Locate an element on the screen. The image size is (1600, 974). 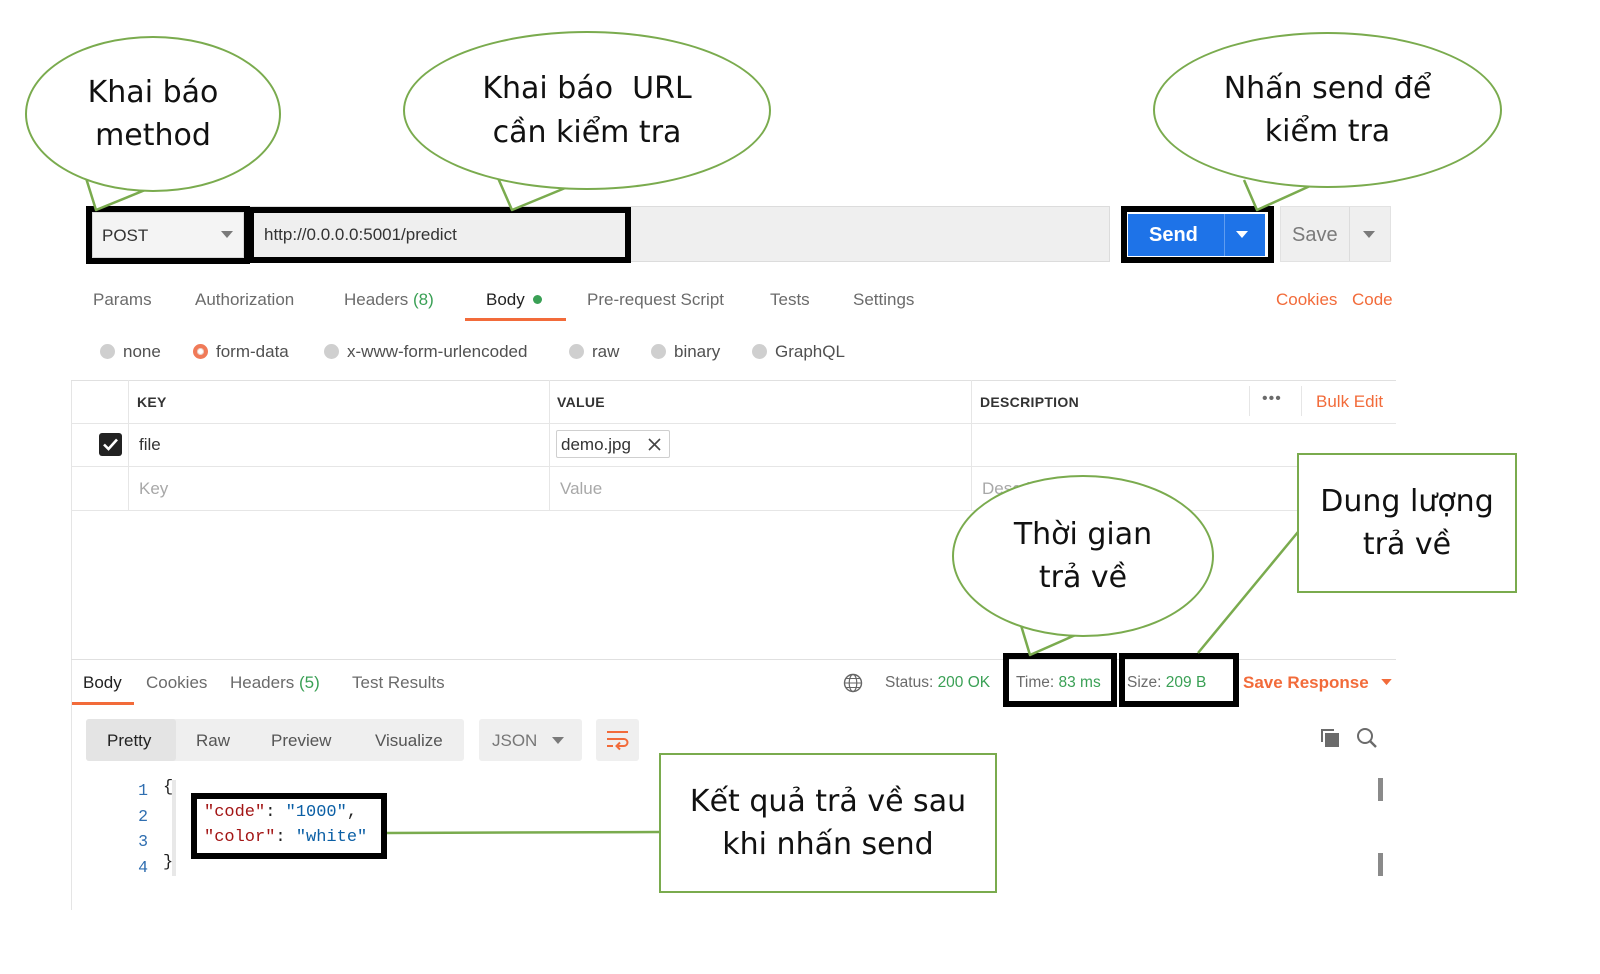
annotation-line: Nhấn send để is located at coordinates (1327, 88).